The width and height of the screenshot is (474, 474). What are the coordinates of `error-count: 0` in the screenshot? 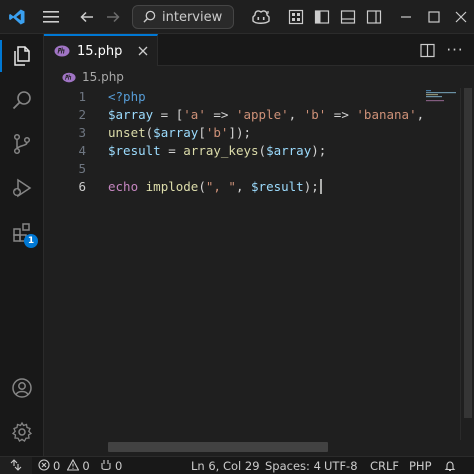 It's located at (57, 466).